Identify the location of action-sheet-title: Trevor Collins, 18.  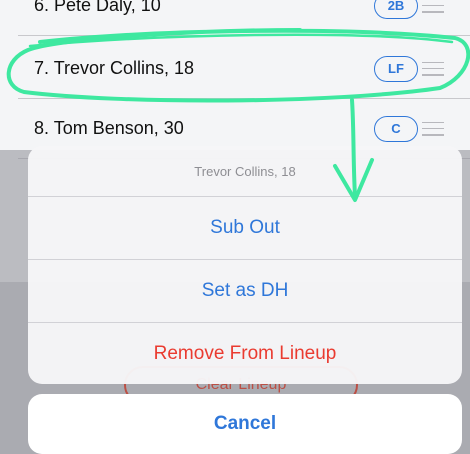
(245, 171).